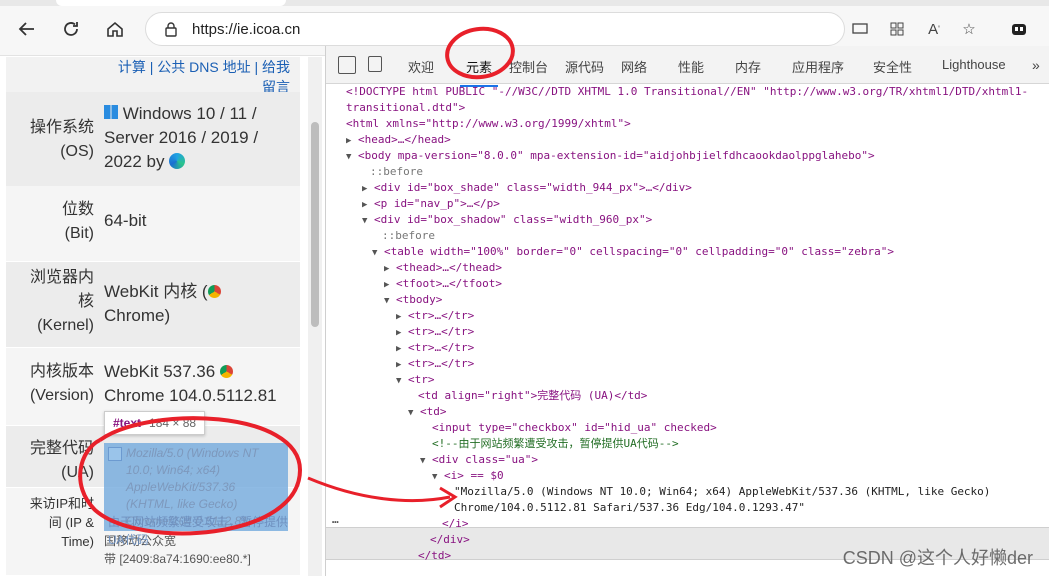  I want to click on dom-line: ▼ <i> == $0, so click(468, 476).